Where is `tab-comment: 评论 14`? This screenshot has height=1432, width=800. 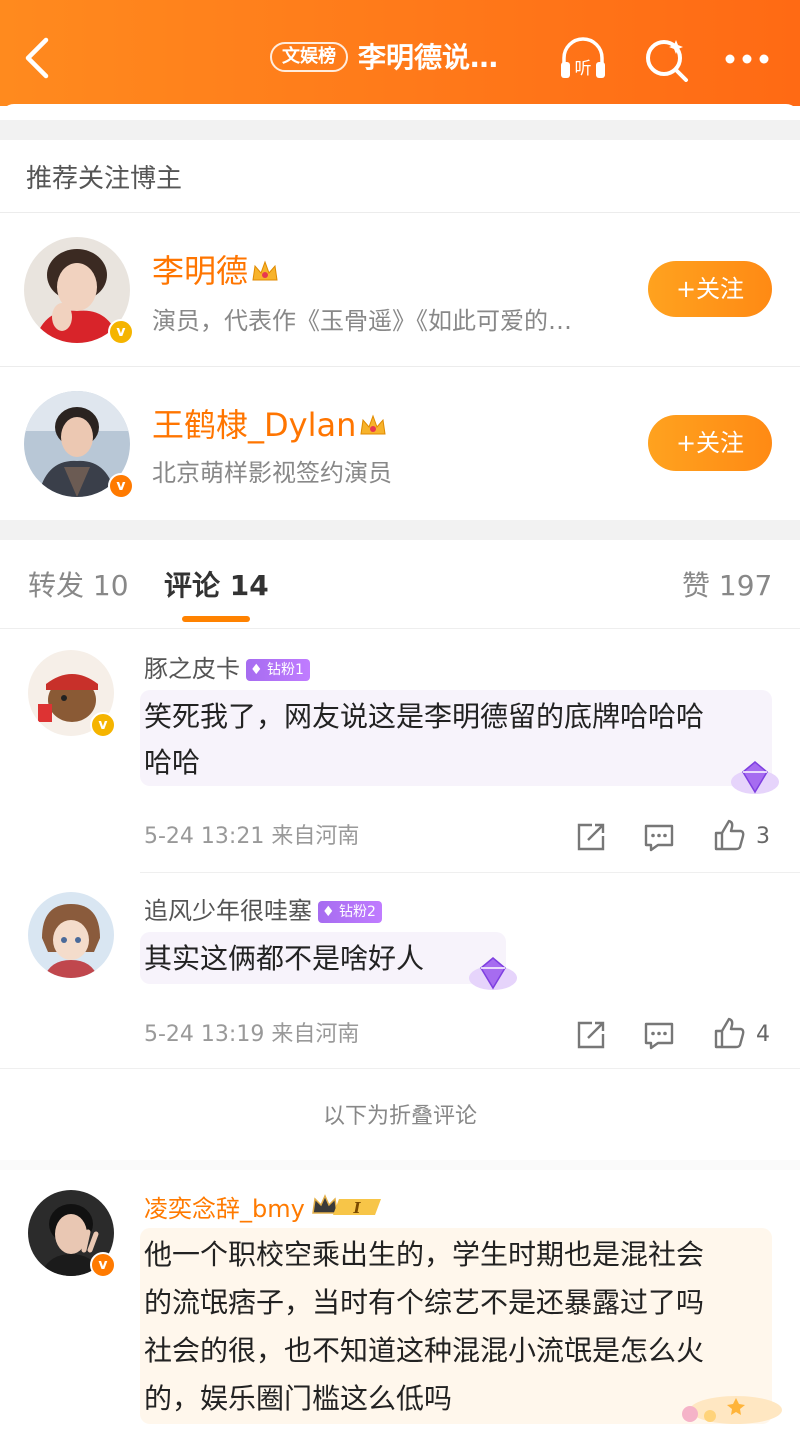
tab-comment: 评论 14 is located at coordinates (216, 586).